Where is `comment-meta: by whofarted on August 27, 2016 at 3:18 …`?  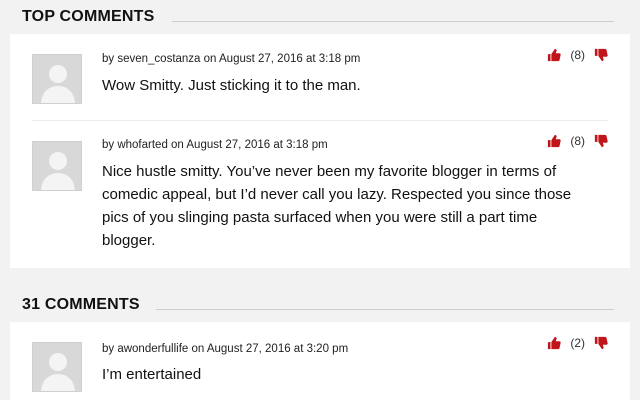 comment-meta: by whofarted on August 27, 2016 at 3:18 … is located at coordinates (215, 145).